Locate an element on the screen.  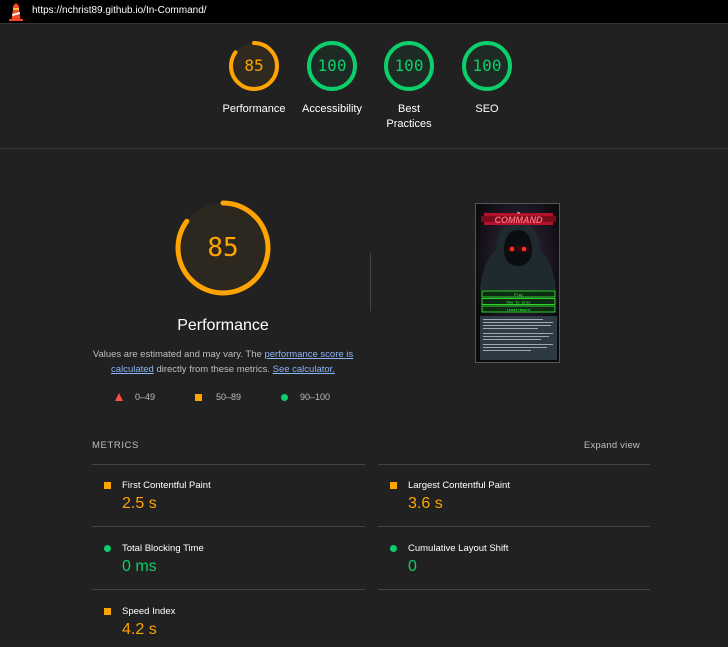
final-screenshot-thumbnail: COMMAND In Play How to play Leaderboard is located at coordinates (517, 283).